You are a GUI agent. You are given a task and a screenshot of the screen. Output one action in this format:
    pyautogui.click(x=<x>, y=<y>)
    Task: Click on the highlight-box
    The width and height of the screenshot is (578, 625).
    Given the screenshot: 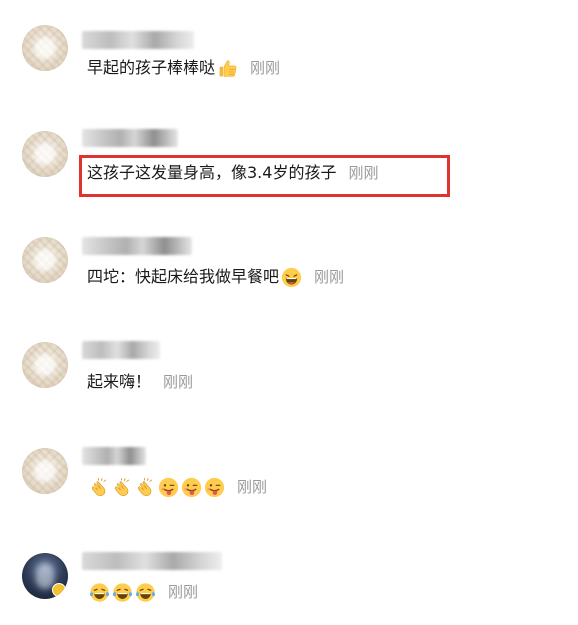 What is the action you would take?
    pyautogui.click(x=264, y=176)
    